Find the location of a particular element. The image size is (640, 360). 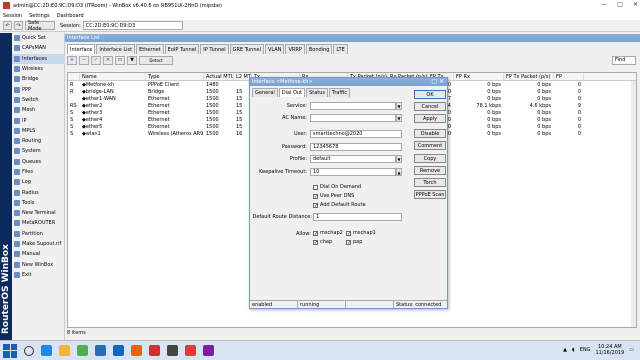

redo-button: ↷ is located at coordinates (18, 25).